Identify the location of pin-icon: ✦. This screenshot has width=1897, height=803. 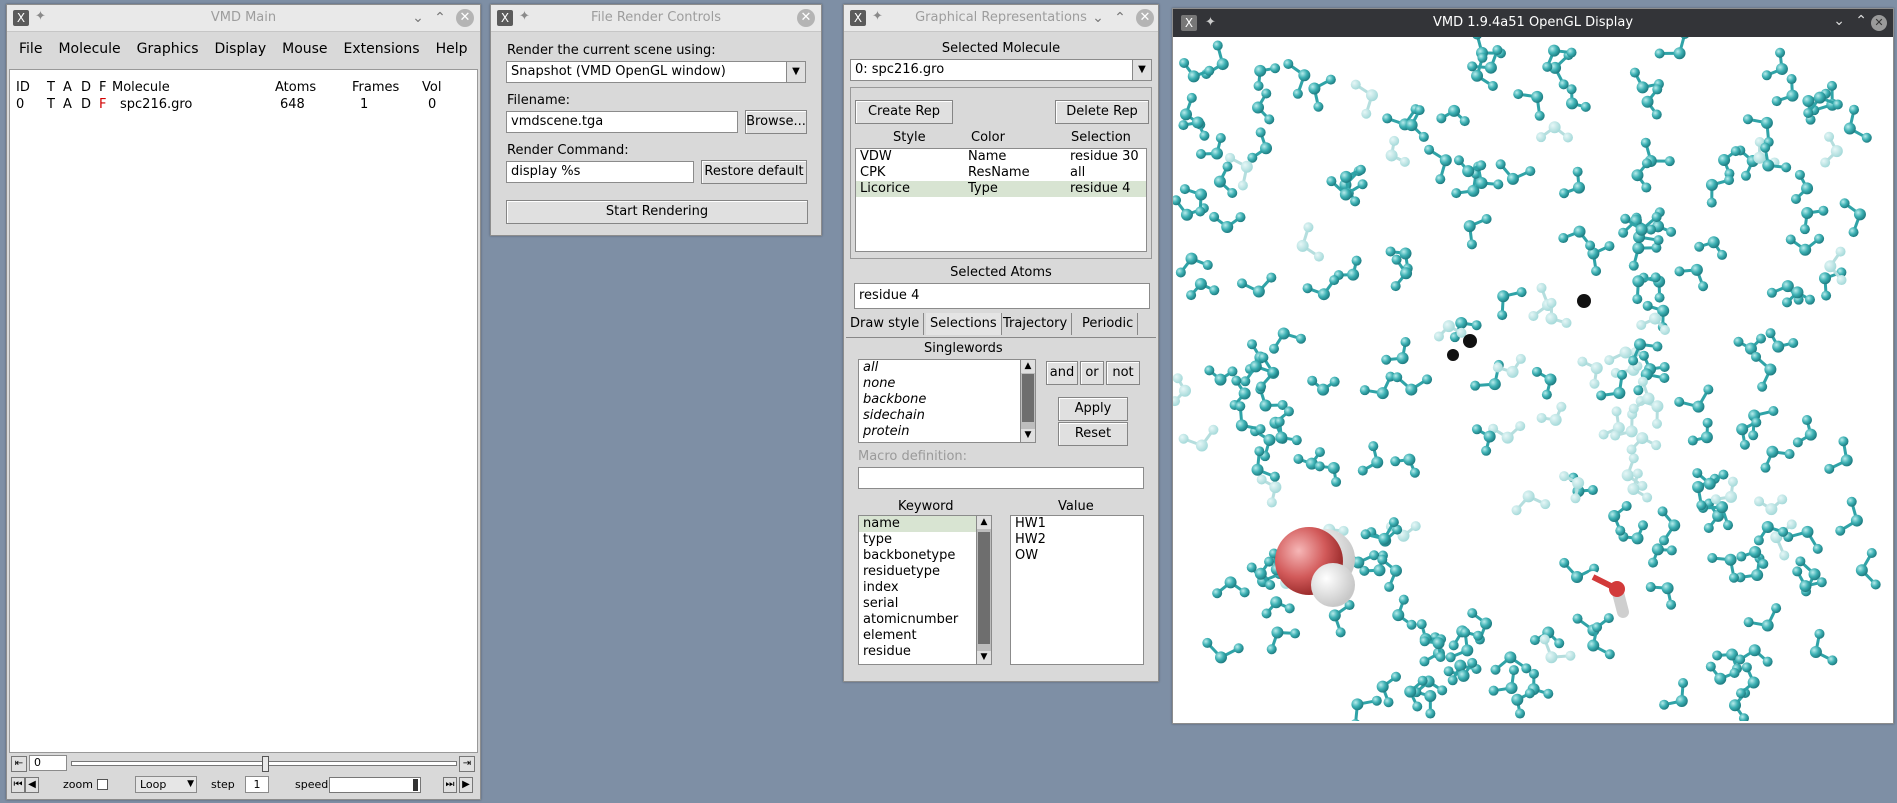
(877, 16).